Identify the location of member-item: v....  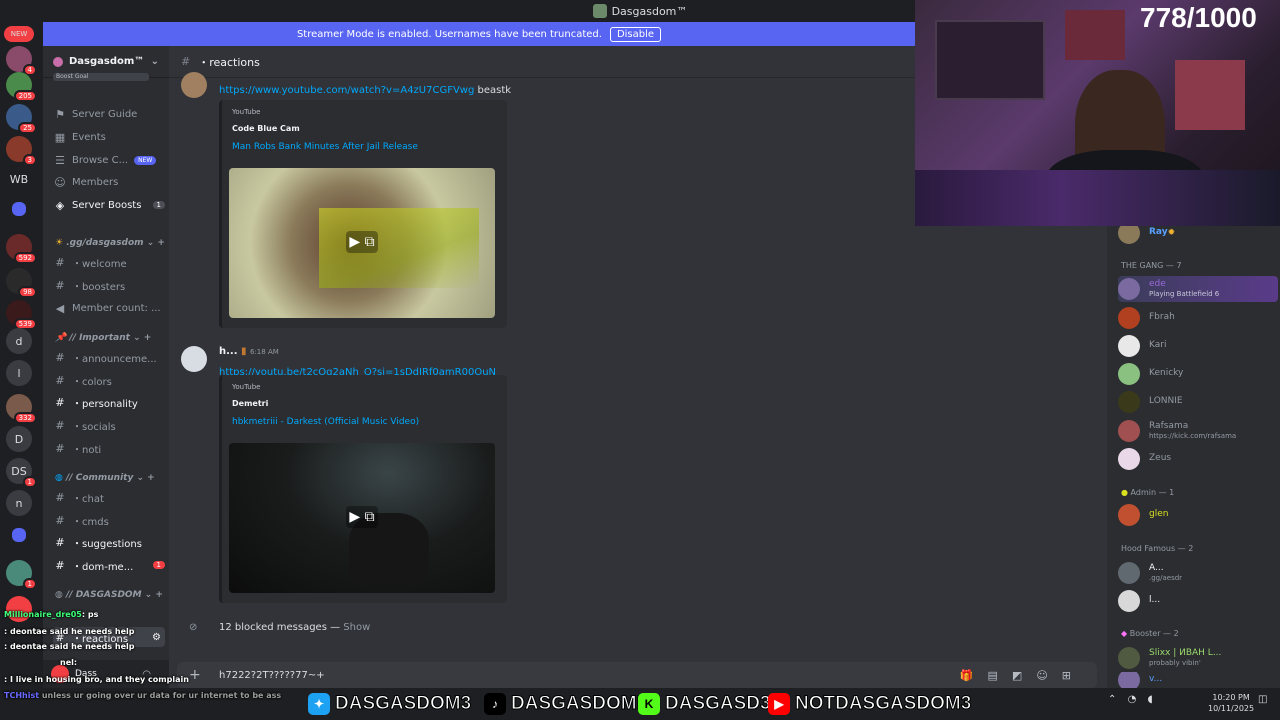
(1198, 680).